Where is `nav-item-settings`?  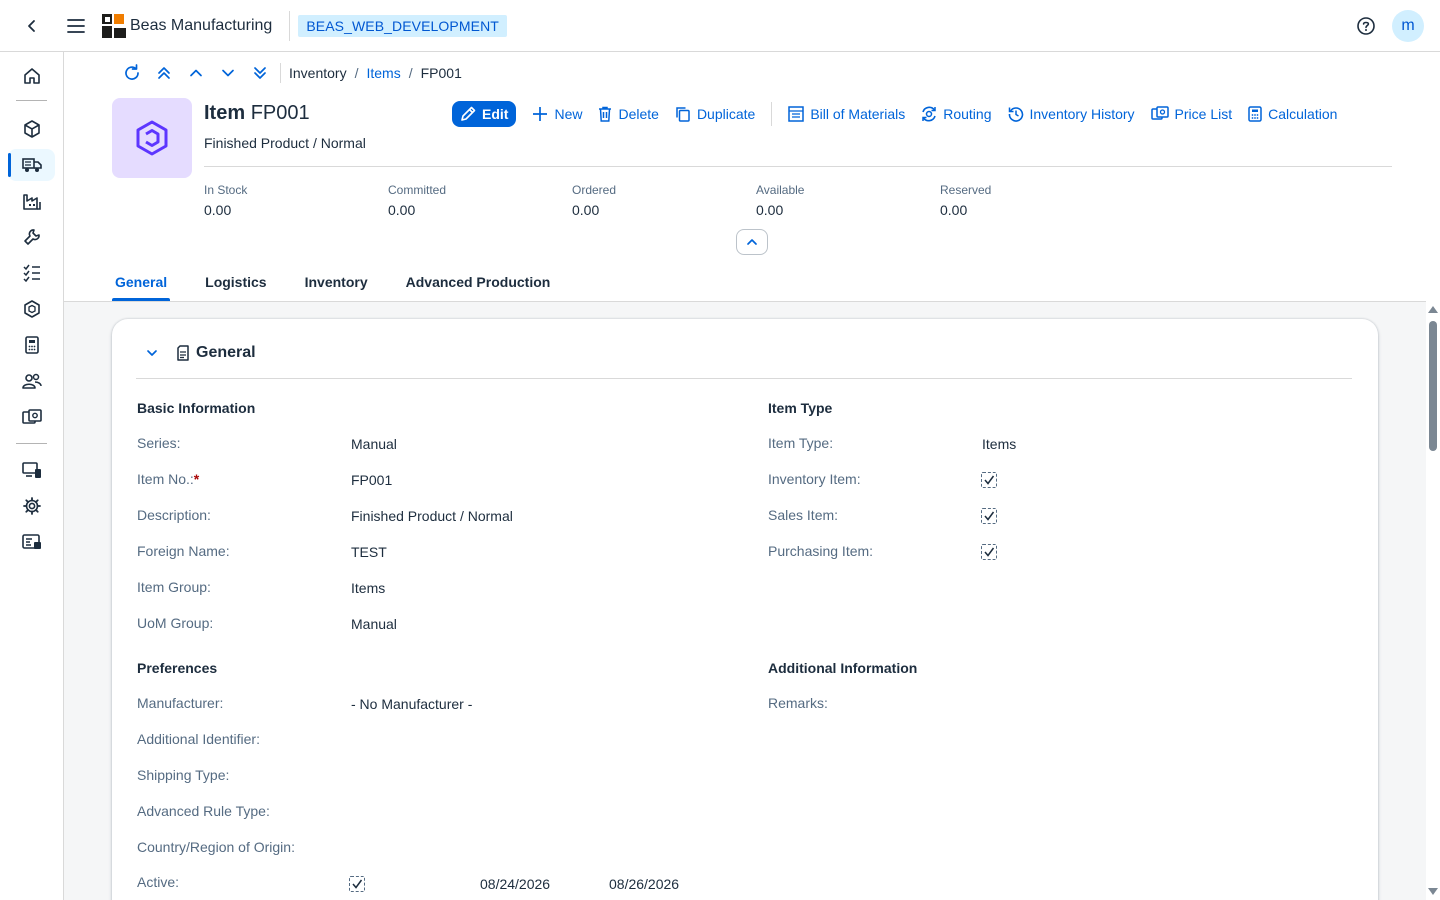
nav-item-settings is located at coordinates (31, 506).